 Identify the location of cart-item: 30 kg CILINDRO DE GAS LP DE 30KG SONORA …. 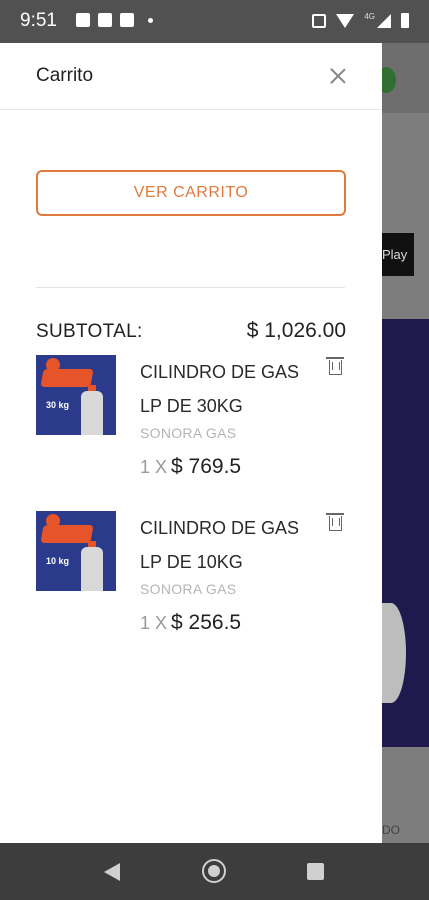
(191, 425).